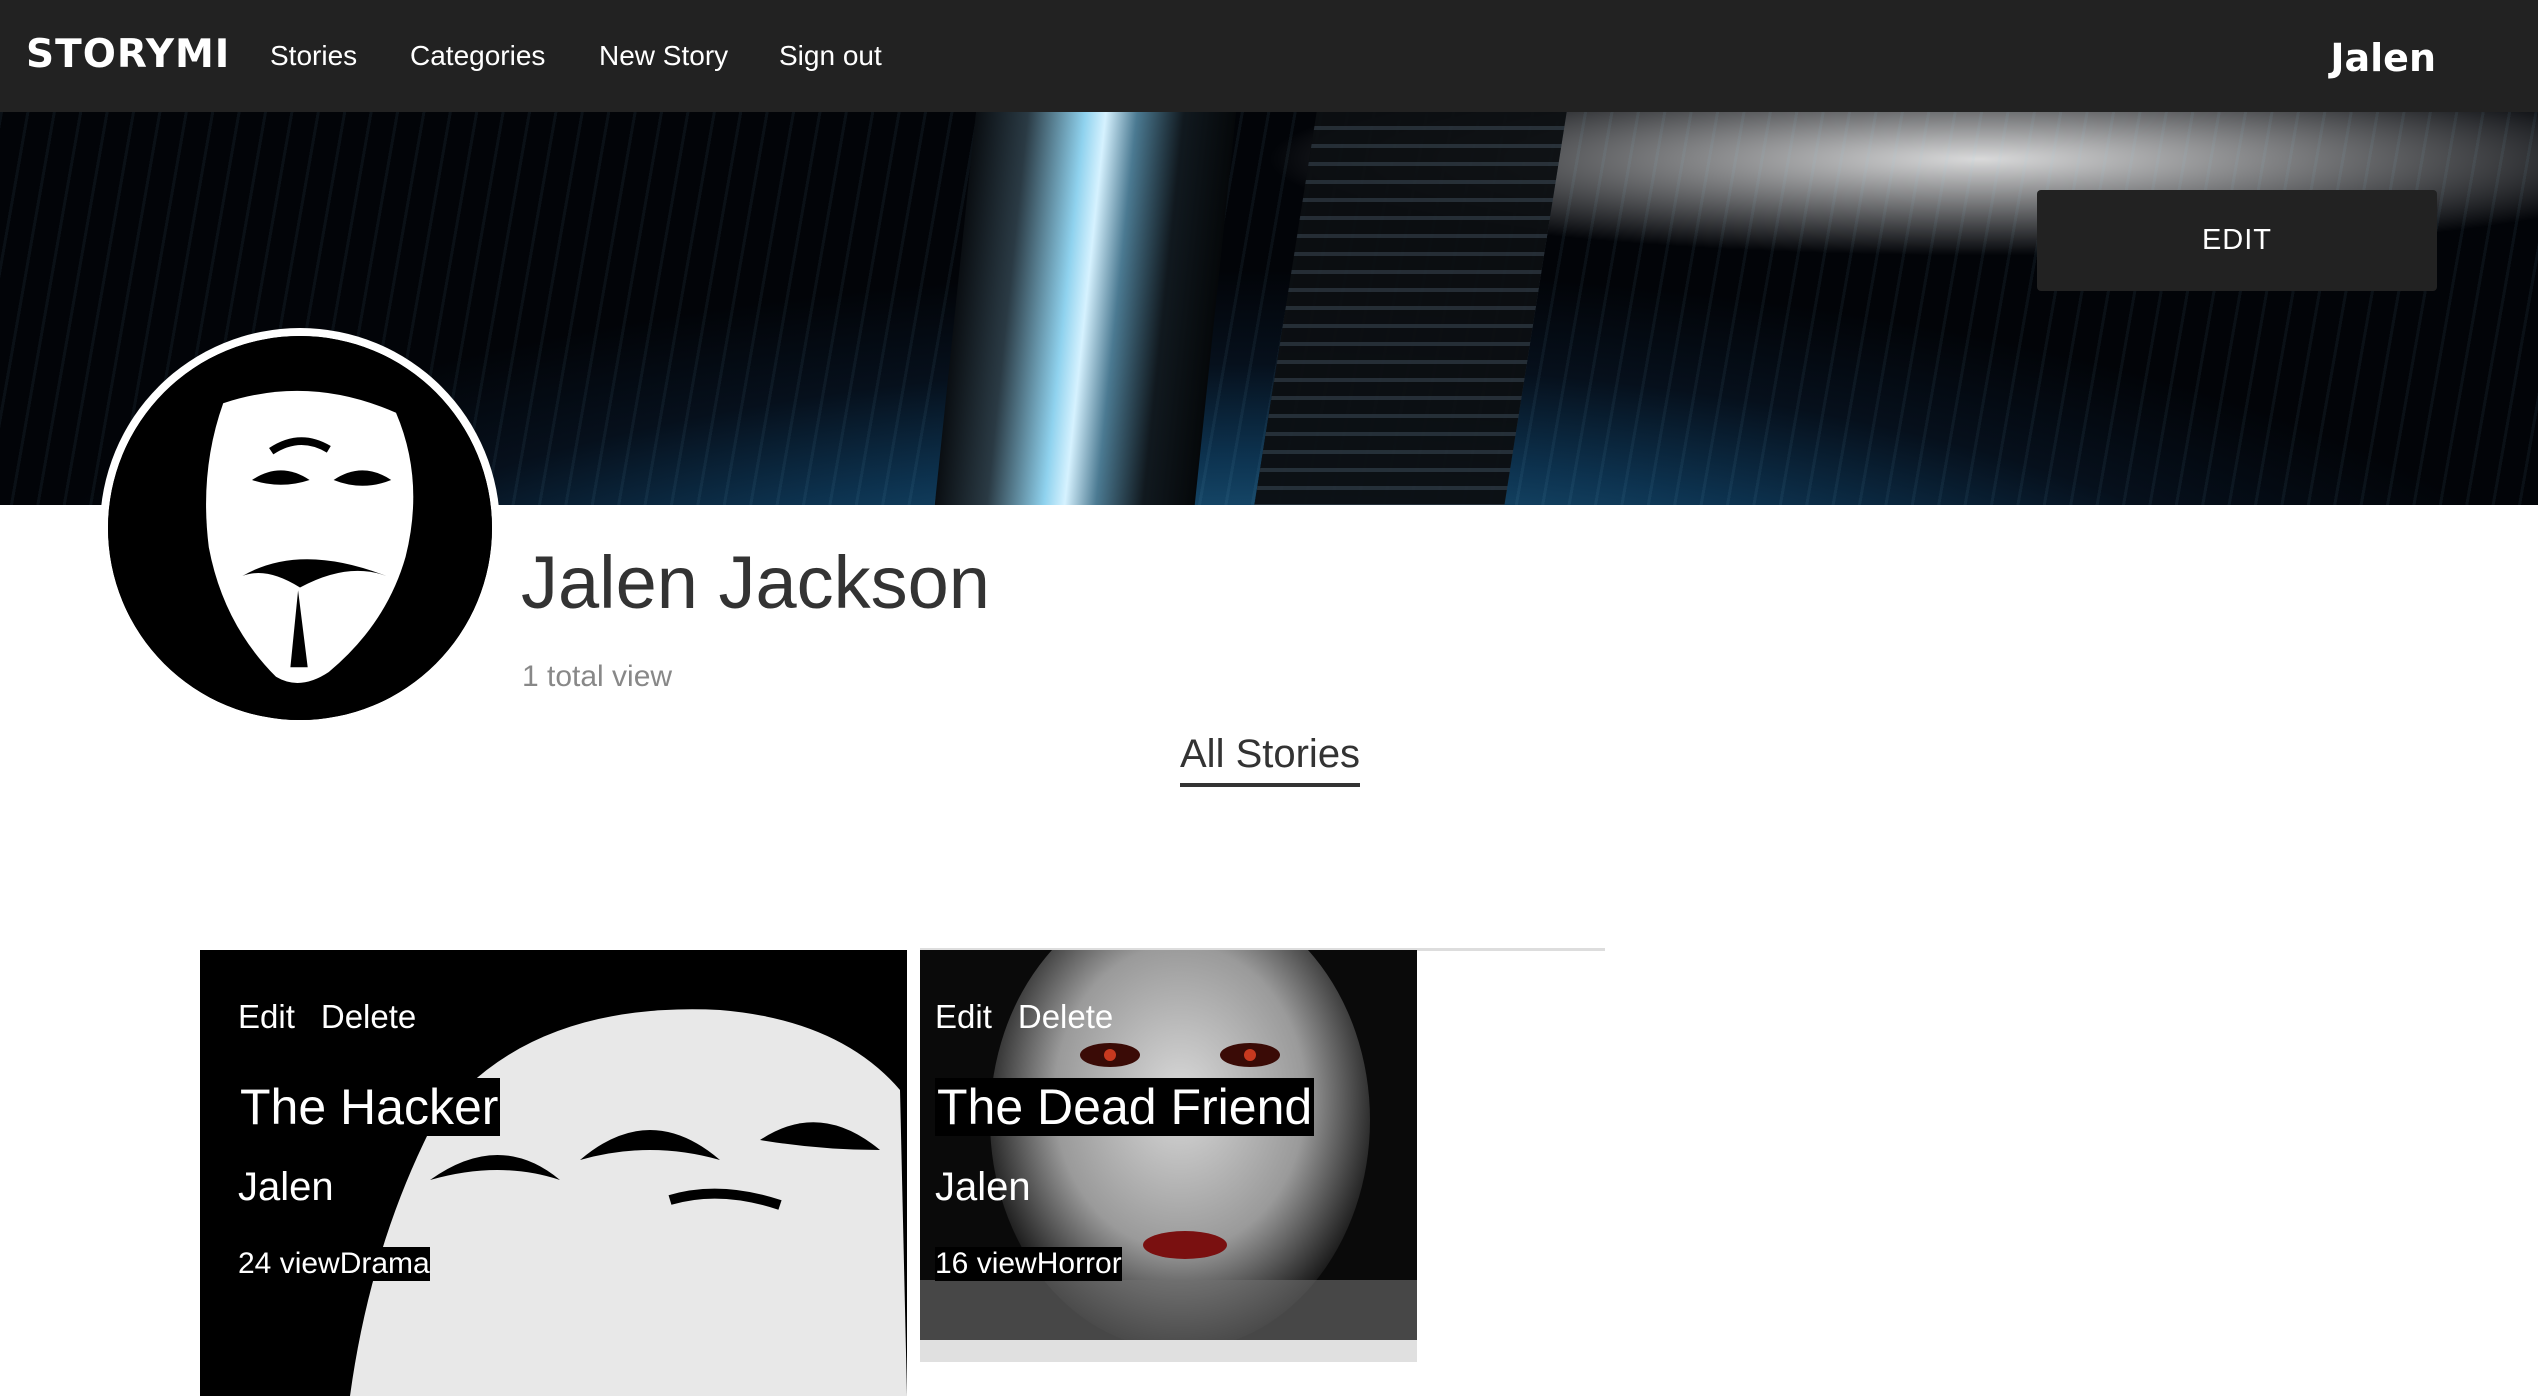  Describe the element at coordinates (128, 54) in the screenshot. I see `site-logo: STORYMI` at that location.